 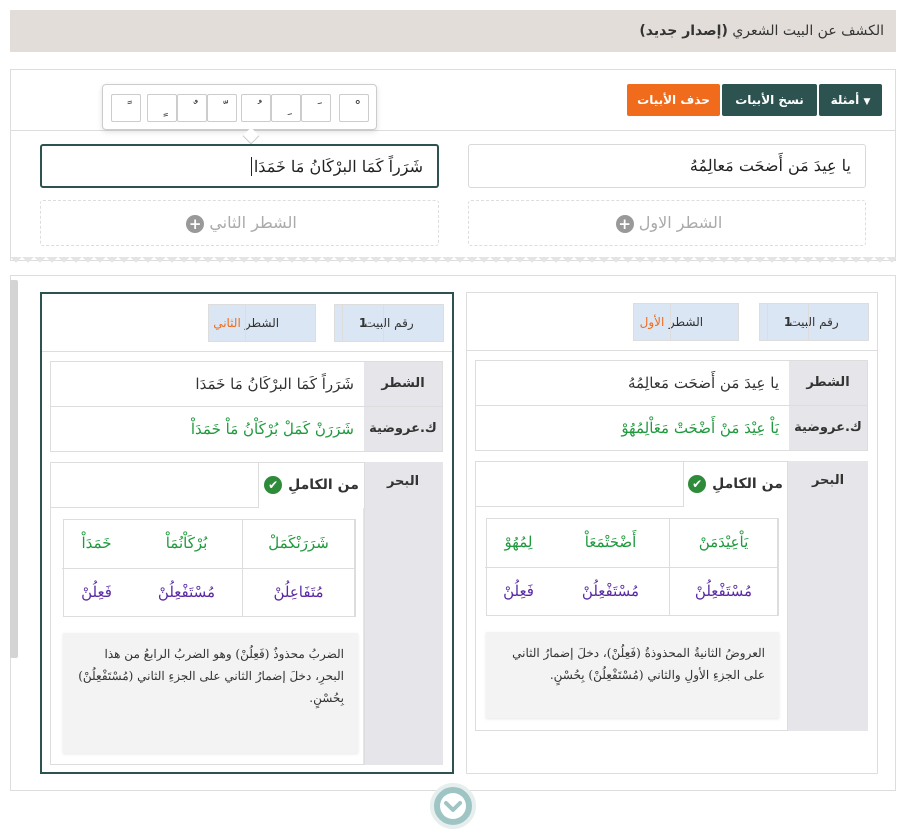 What do you see at coordinates (239, 166) in the screenshot?
I see `second-hemistich-input: شَرَراً كَمَا البرْكَانُ مَا خَمَدَا` at bounding box center [239, 166].